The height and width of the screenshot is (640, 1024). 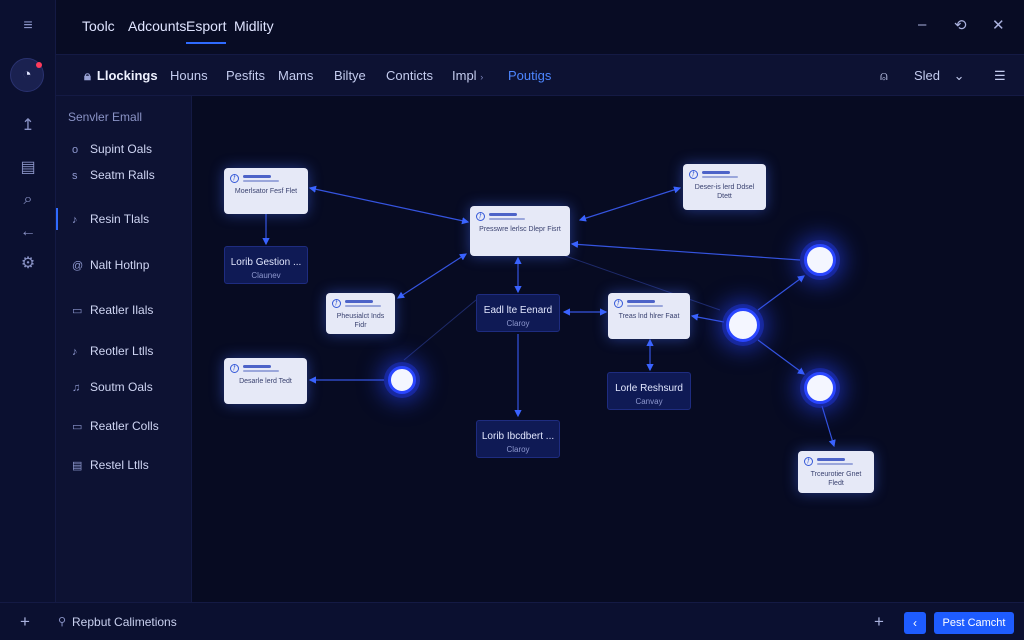 What do you see at coordinates (927, 75) in the screenshot?
I see `user-label: Sled` at bounding box center [927, 75].